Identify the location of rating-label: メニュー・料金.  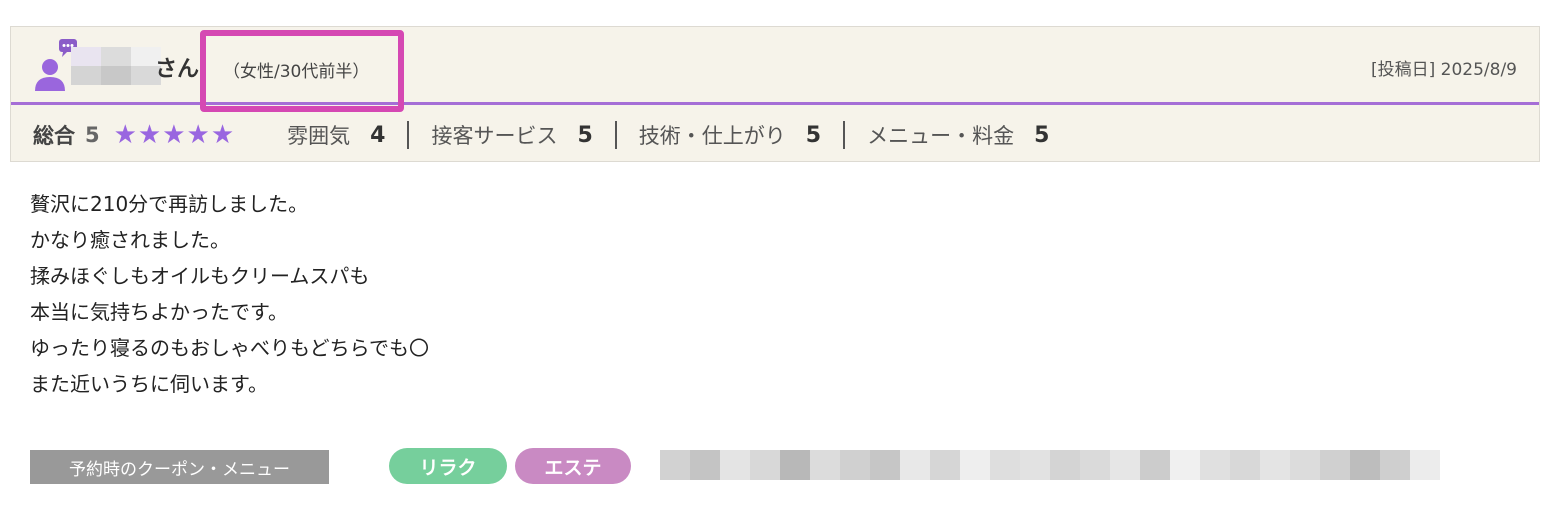
(941, 136).